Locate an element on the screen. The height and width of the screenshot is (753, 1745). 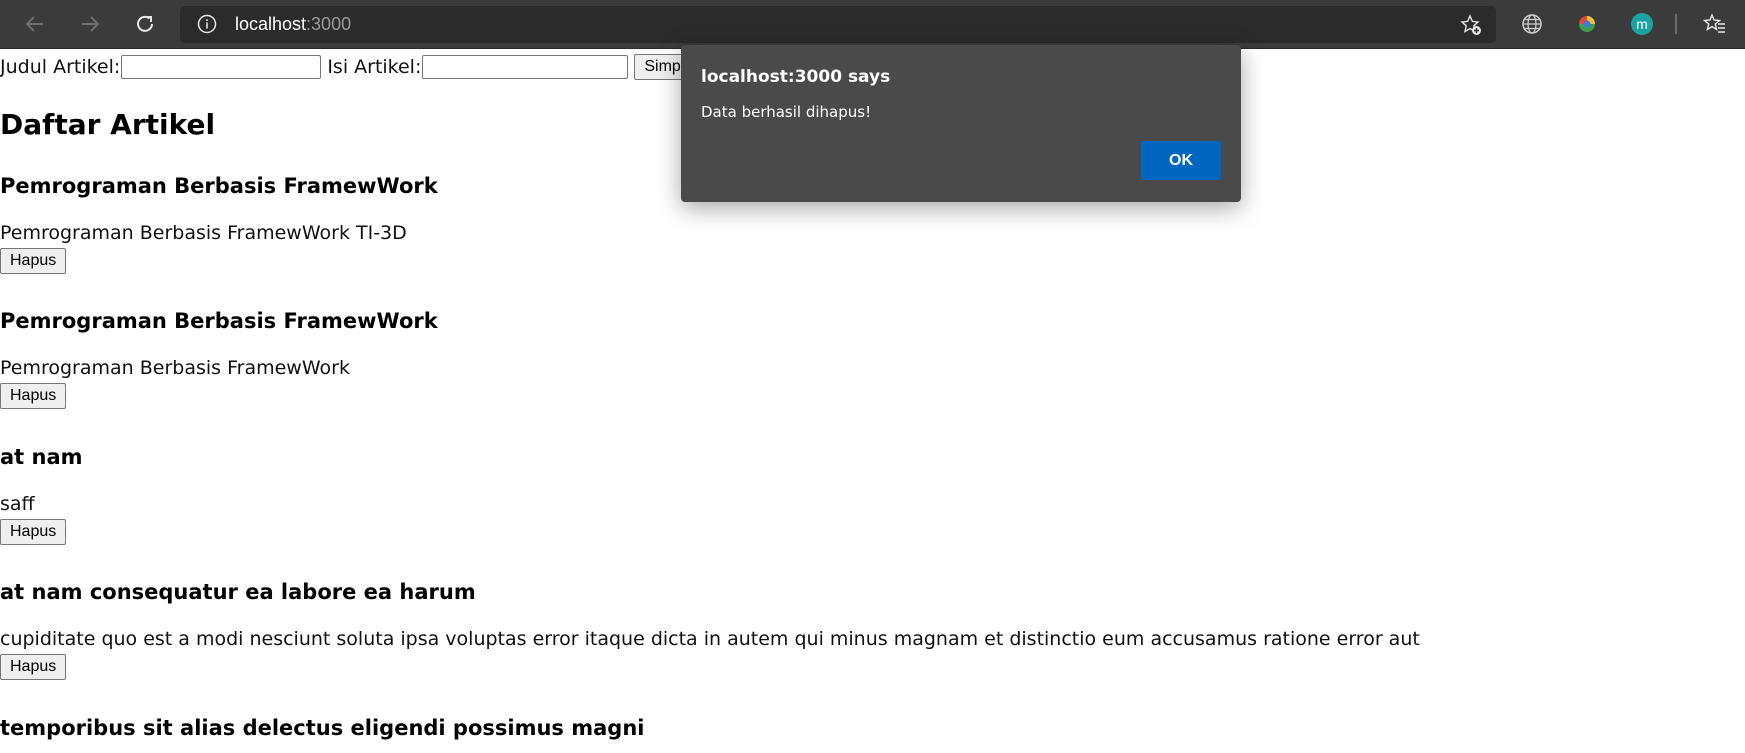
url-text: localhost:3000 is located at coordinates (293, 24).